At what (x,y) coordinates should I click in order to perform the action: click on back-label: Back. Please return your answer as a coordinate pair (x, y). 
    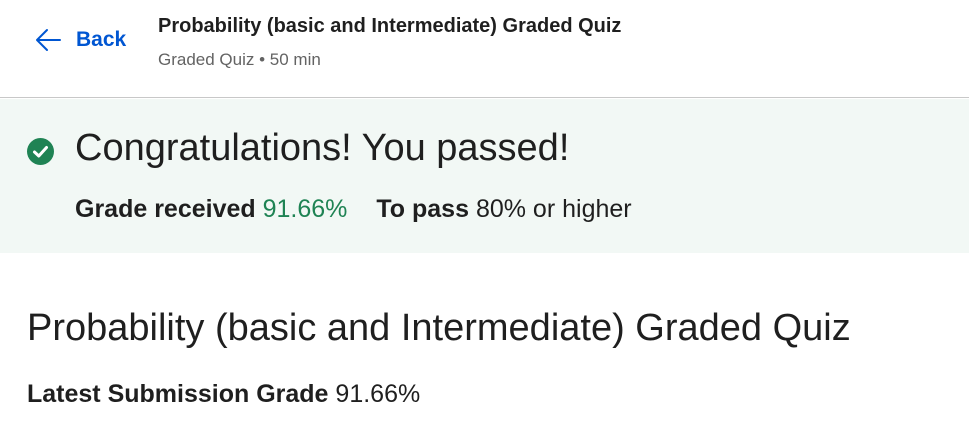
    Looking at the image, I should click on (101, 39).